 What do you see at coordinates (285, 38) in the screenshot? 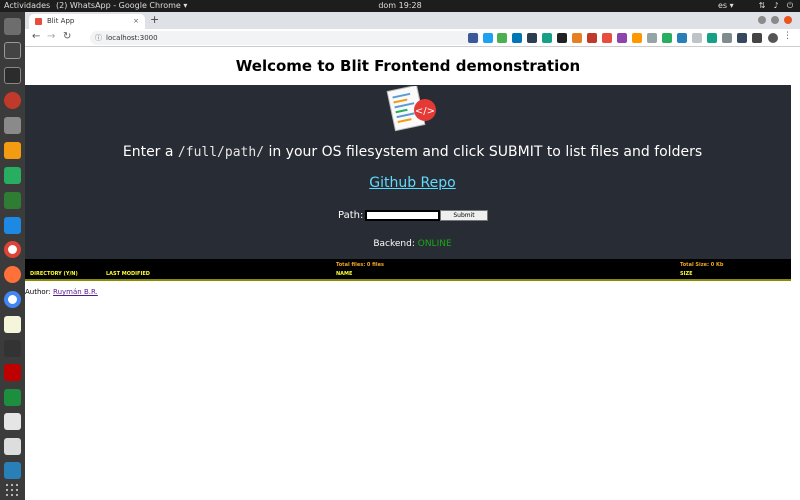
I see `address-bar: ⓘ localhost:3000 ☆` at bounding box center [285, 38].